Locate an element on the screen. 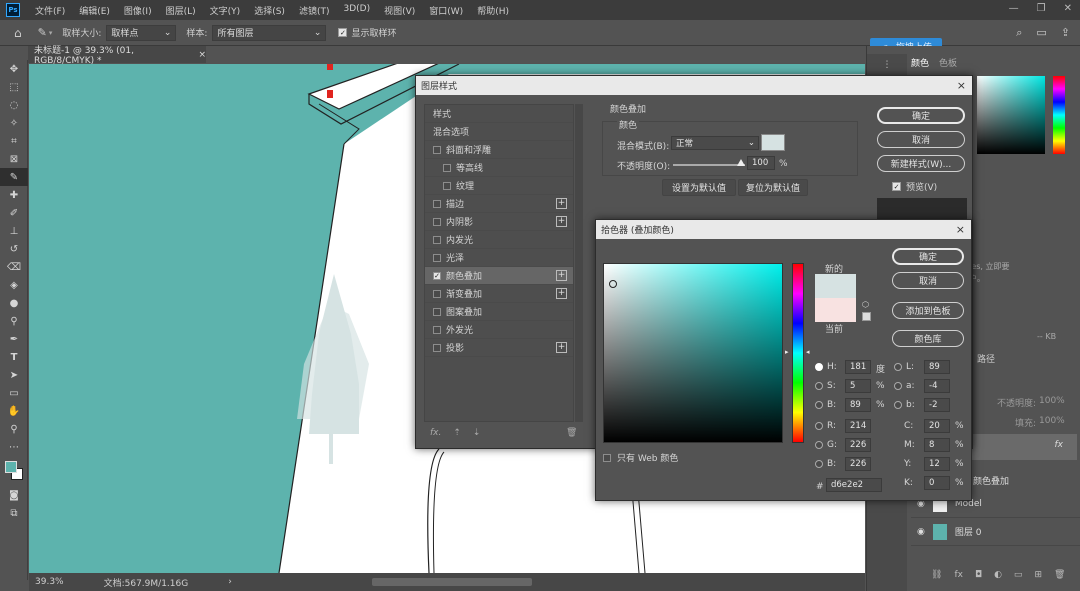 The image size is (1080, 591). zoom-tool-icon: ⚲ is located at coordinates (14, 429).